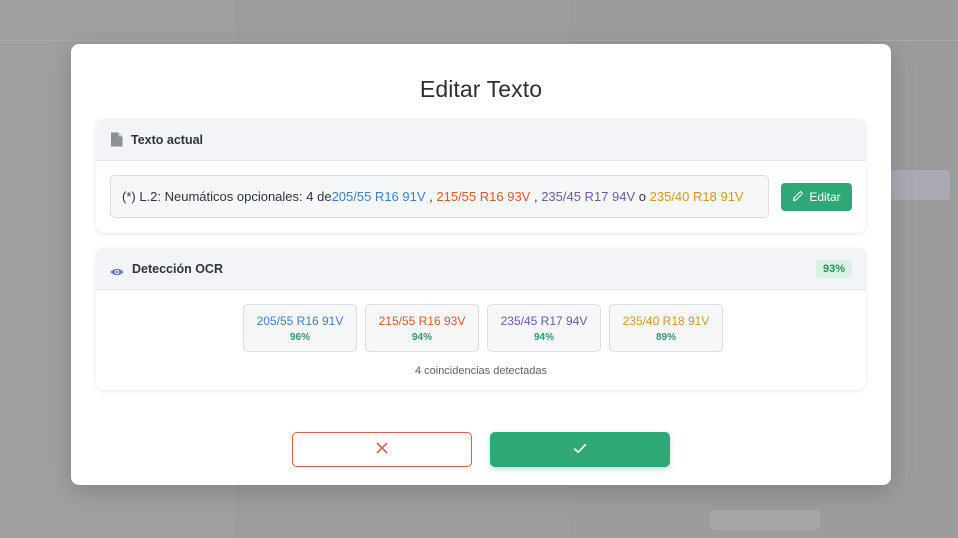 This screenshot has height=538, width=958. I want to click on text-tire-4: 235/40 R18 91V, so click(696, 196).